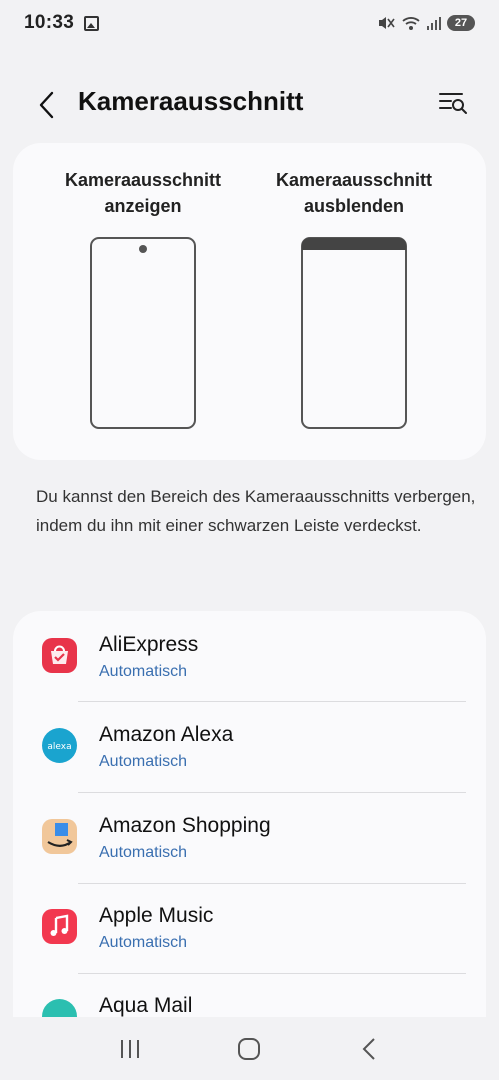 The width and height of the screenshot is (499, 1080). I want to click on wifi-icon, so click(411, 23).